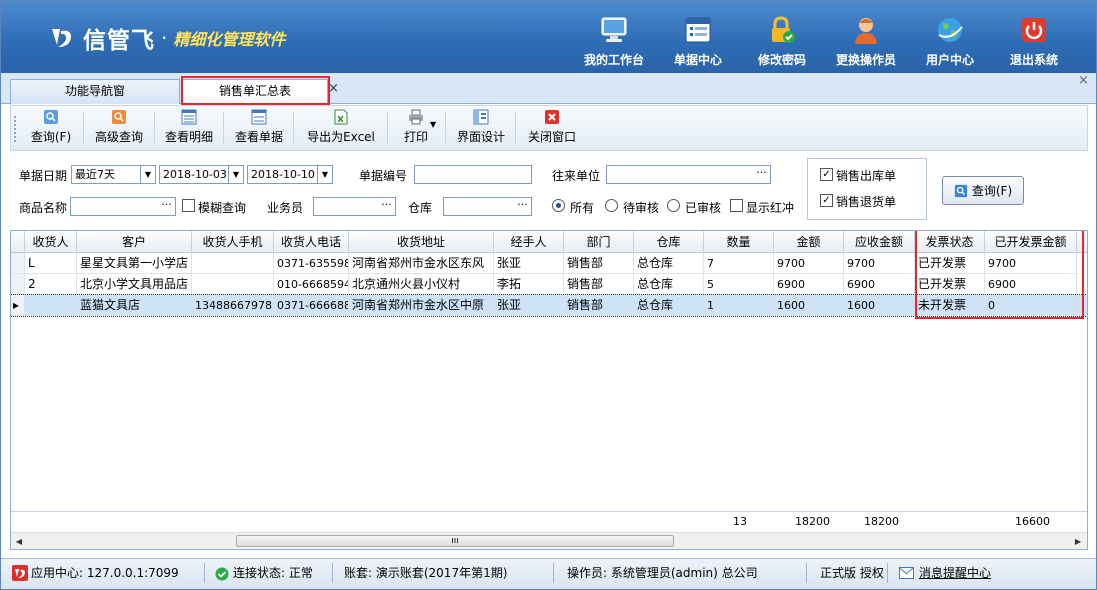 Image resolution: width=1097 pixels, height=590 pixels. Describe the element at coordinates (51, 263) in the screenshot. I see `cell-receiver: L` at that location.